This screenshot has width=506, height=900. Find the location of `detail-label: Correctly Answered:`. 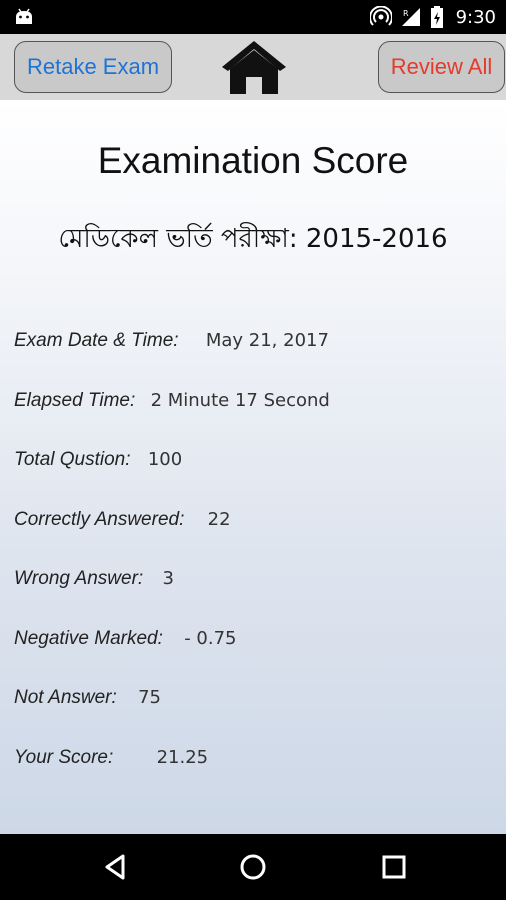

detail-label: Correctly Answered: is located at coordinates (99, 519).